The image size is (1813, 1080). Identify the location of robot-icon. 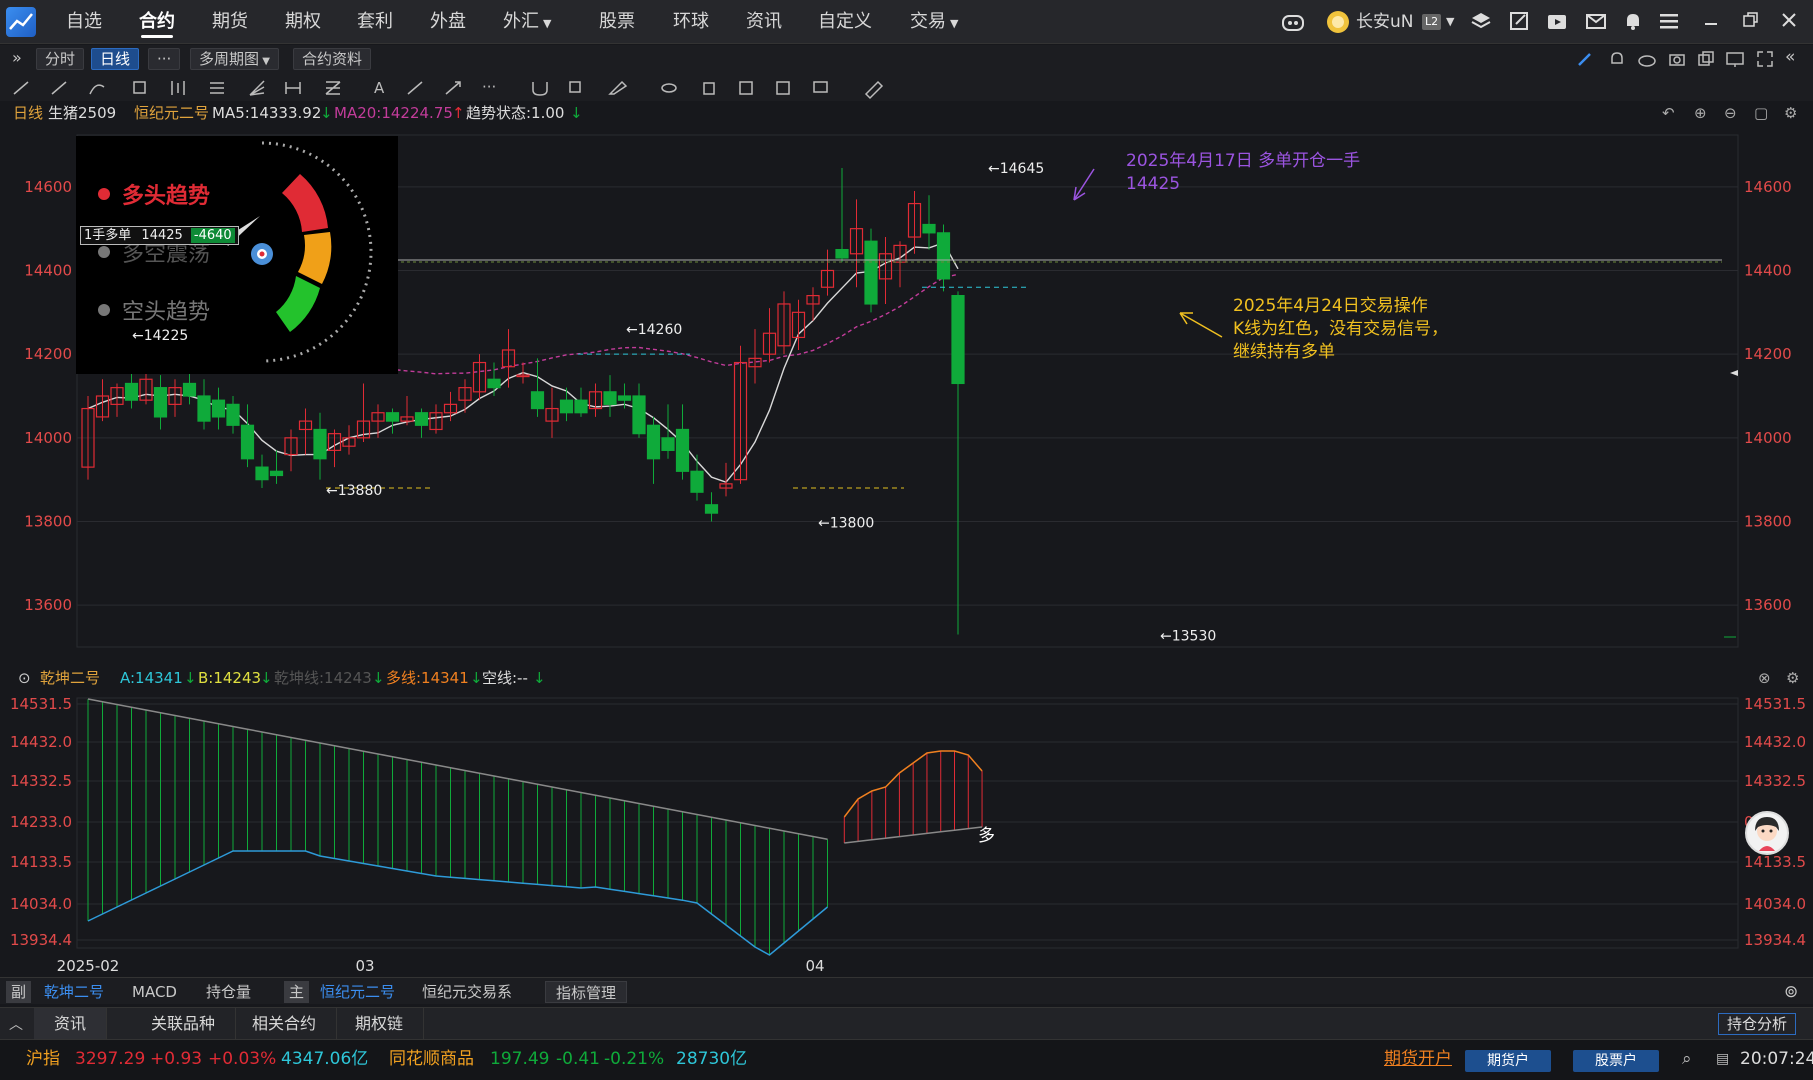
(1293, 25).